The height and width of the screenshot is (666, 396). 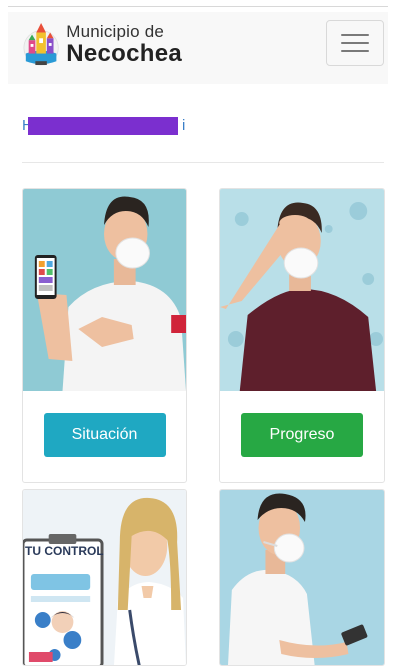 What do you see at coordinates (302, 435) in the screenshot?
I see `progreso-button: Progreso` at bounding box center [302, 435].